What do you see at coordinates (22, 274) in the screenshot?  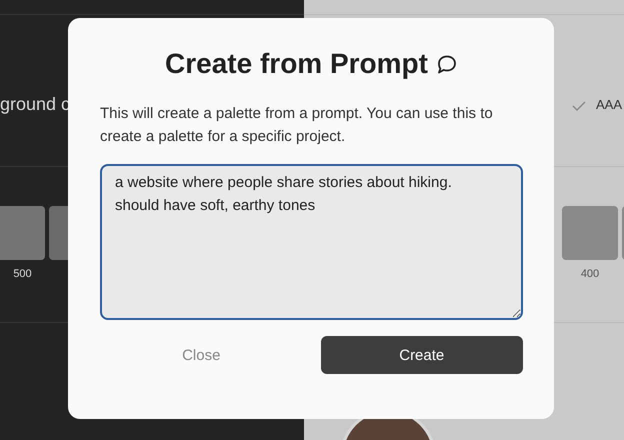 I see `shade-label: 500` at bounding box center [22, 274].